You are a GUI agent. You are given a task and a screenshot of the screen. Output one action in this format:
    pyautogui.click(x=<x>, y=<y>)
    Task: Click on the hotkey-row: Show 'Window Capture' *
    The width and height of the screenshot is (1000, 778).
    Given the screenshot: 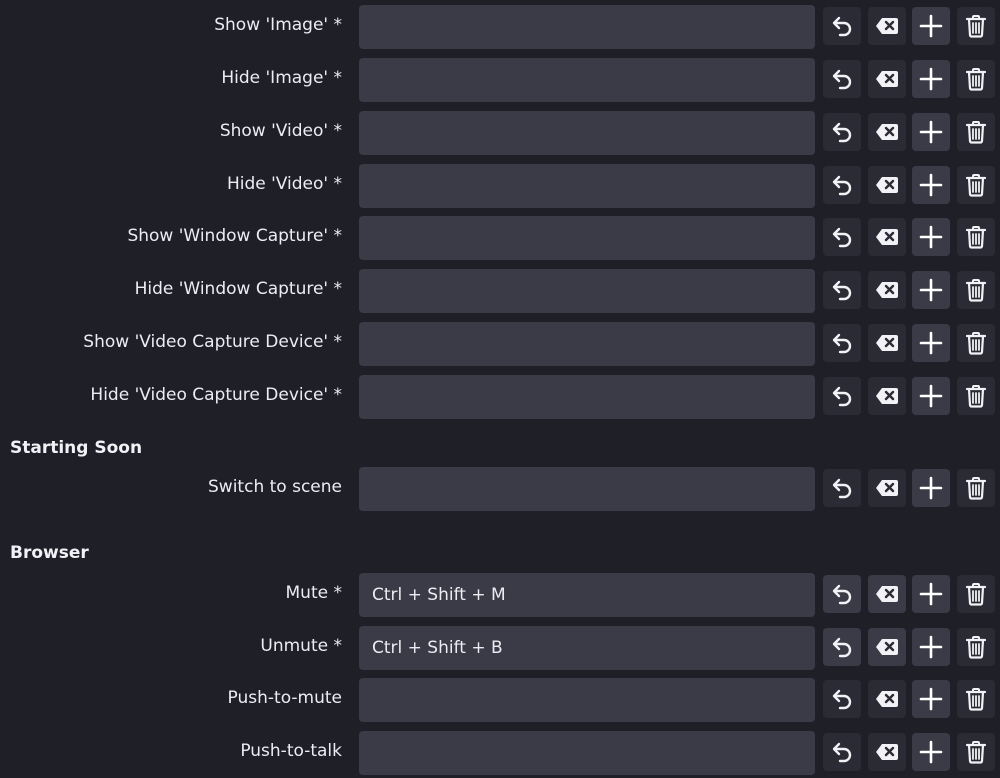 What is the action you would take?
    pyautogui.click(x=500, y=238)
    